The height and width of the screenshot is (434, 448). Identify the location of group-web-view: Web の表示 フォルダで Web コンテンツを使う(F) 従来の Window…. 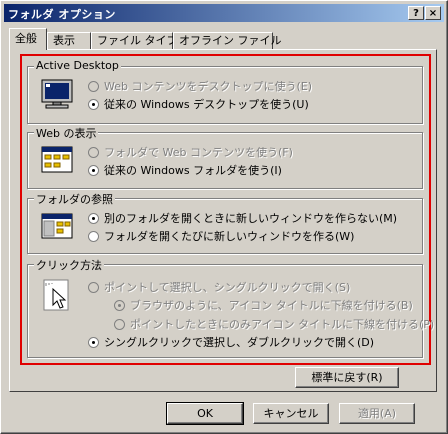
(225, 157).